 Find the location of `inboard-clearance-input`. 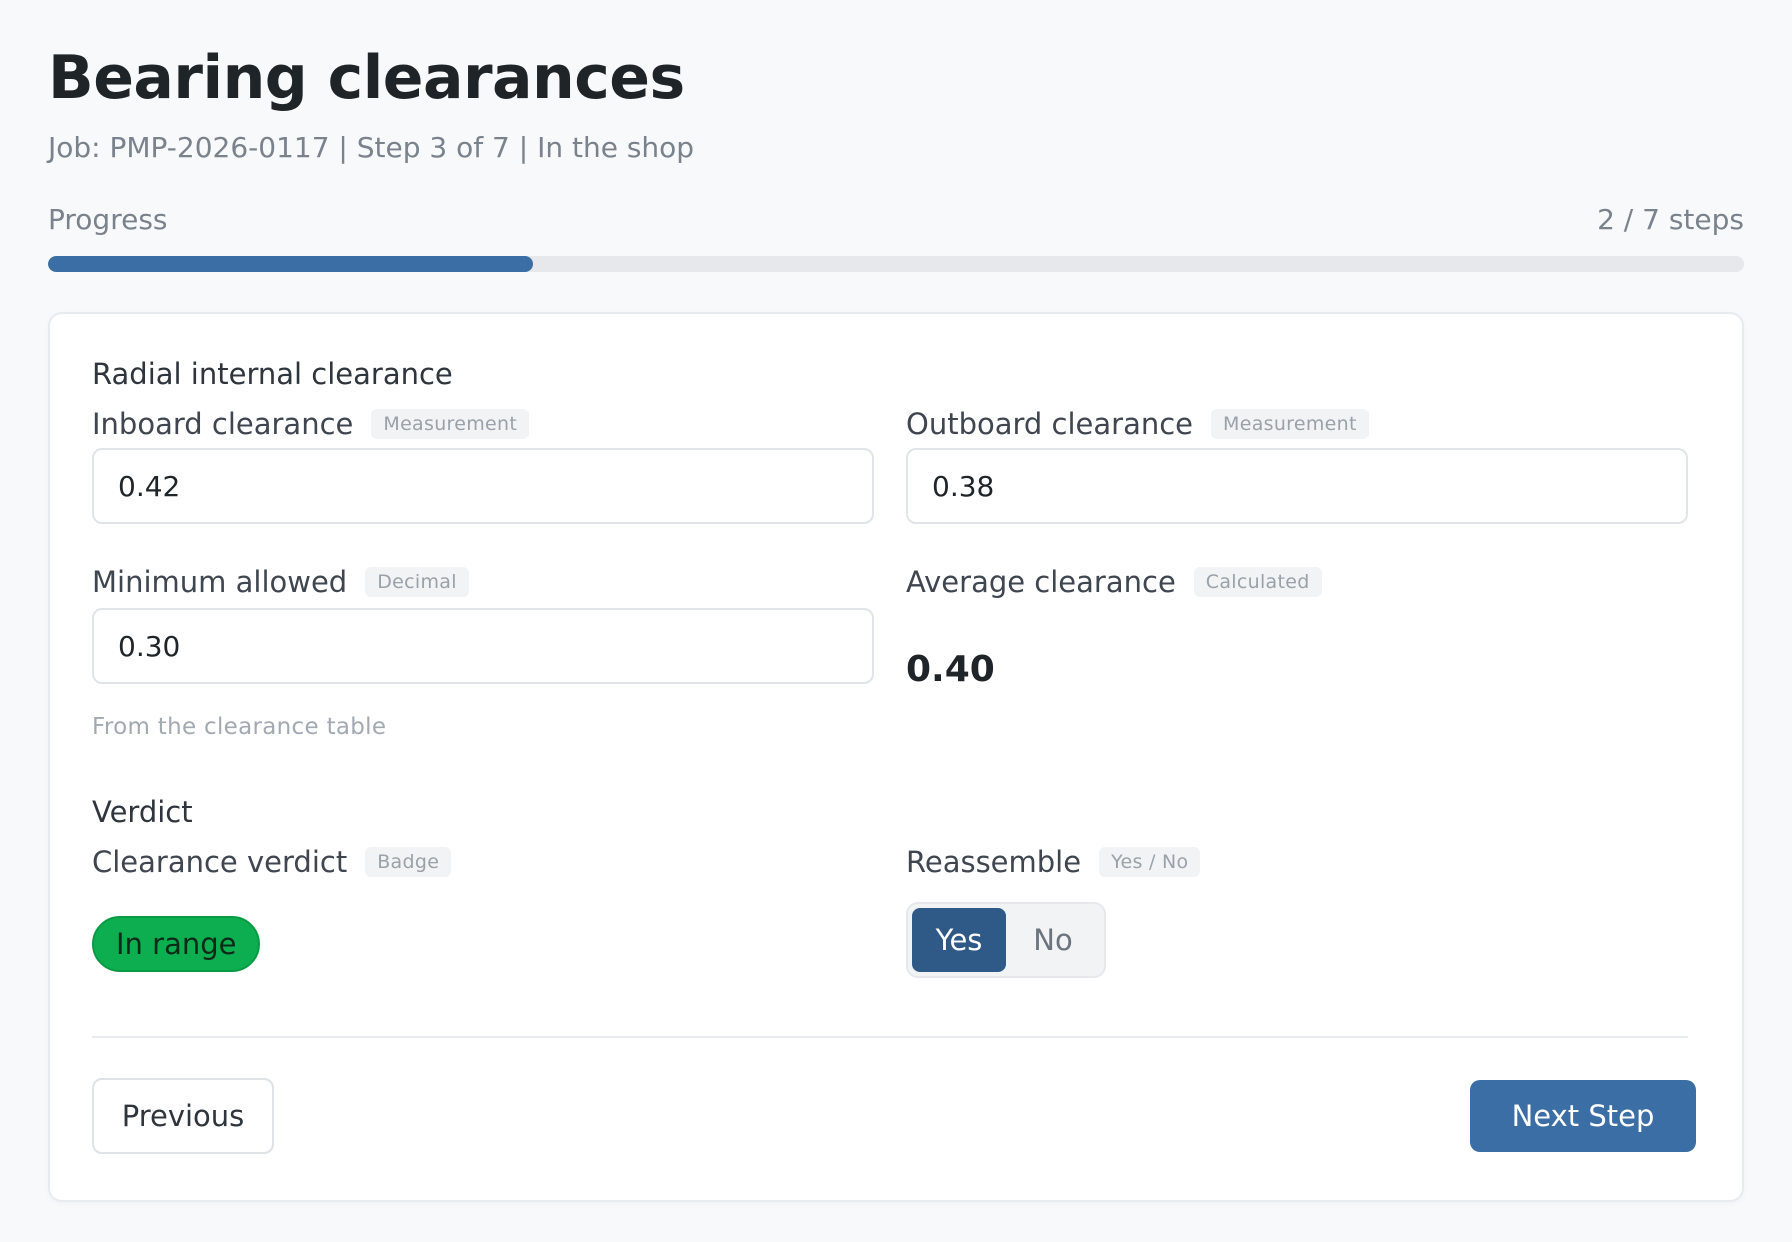

inboard-clearance-input is located at coordinates (483, 486).